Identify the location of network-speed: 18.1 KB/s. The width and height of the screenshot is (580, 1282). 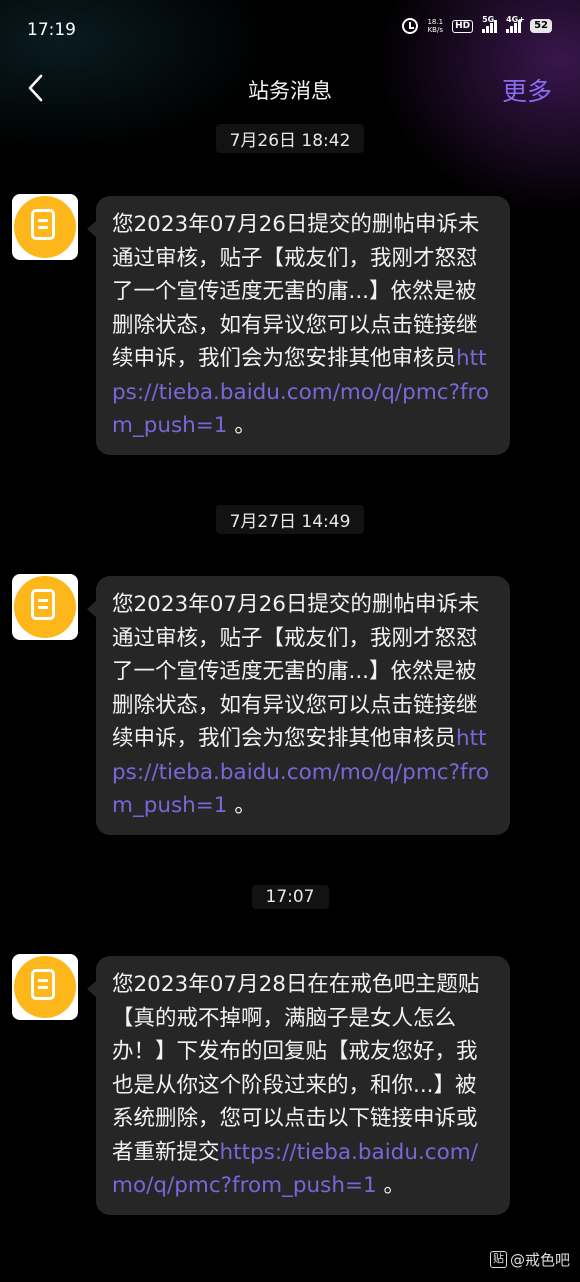
(435, 26).